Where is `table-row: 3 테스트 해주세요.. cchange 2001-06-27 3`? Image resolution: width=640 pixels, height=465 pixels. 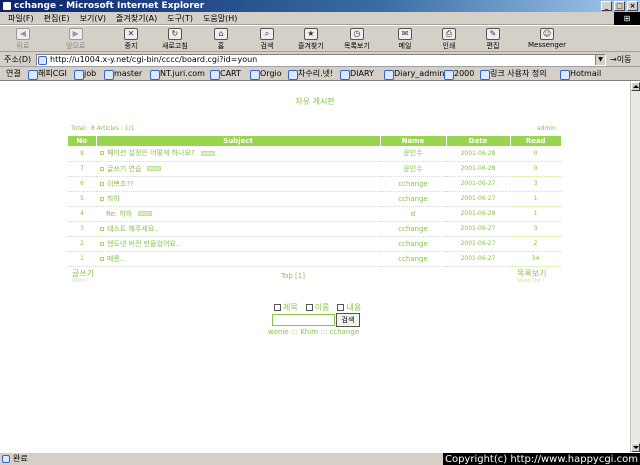 table-row: 3 테스트 해주세요.. cchange 2001-06-27 3 is located at coordinates (314, 229).